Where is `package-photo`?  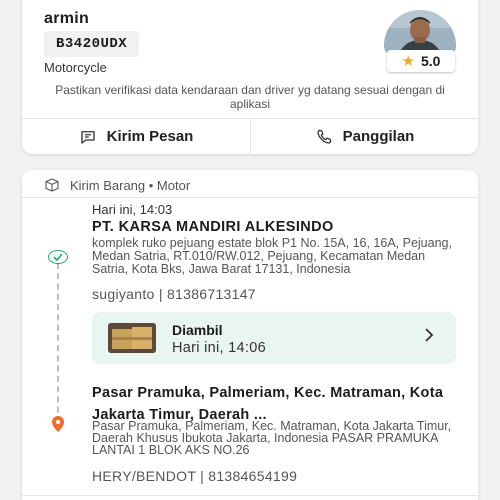 package-photo is located at coordinates (132, 338).